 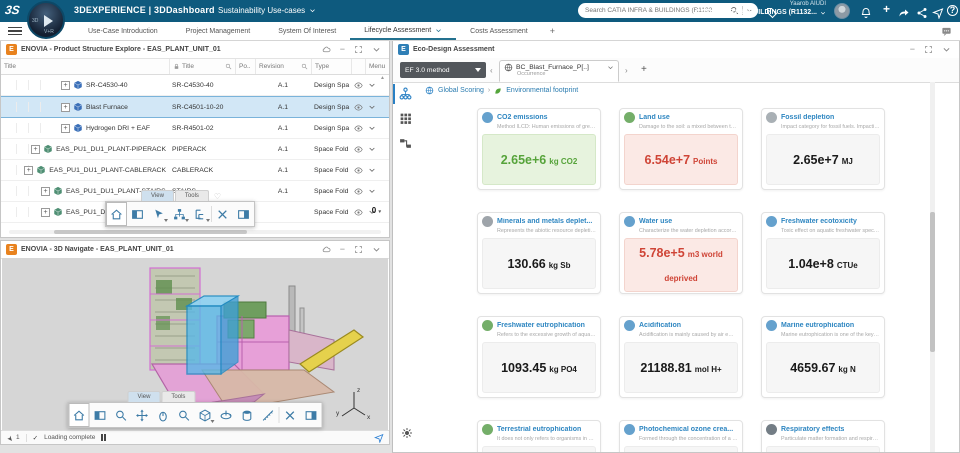 I want to click on next-tab-arrow: ›, so click(x=626, y=70).